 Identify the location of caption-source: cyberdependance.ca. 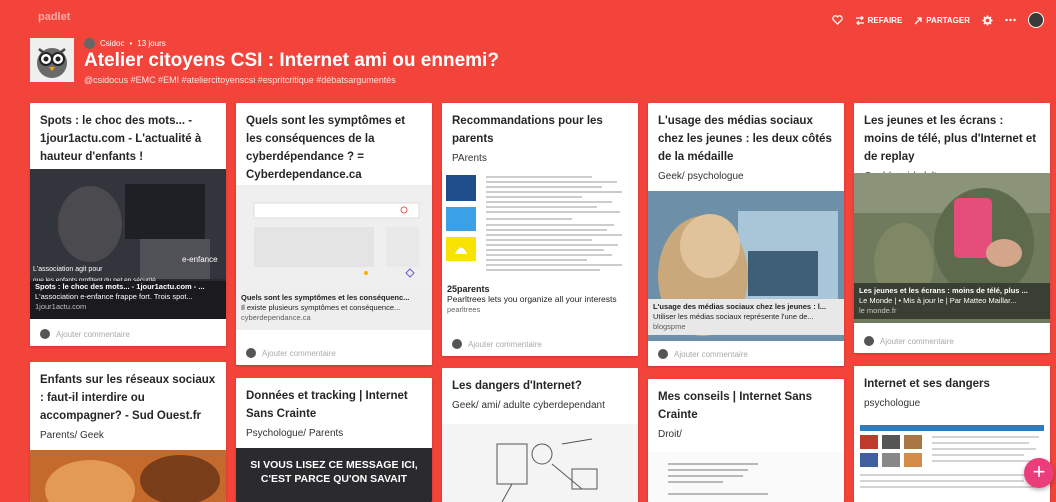
(276, 317).